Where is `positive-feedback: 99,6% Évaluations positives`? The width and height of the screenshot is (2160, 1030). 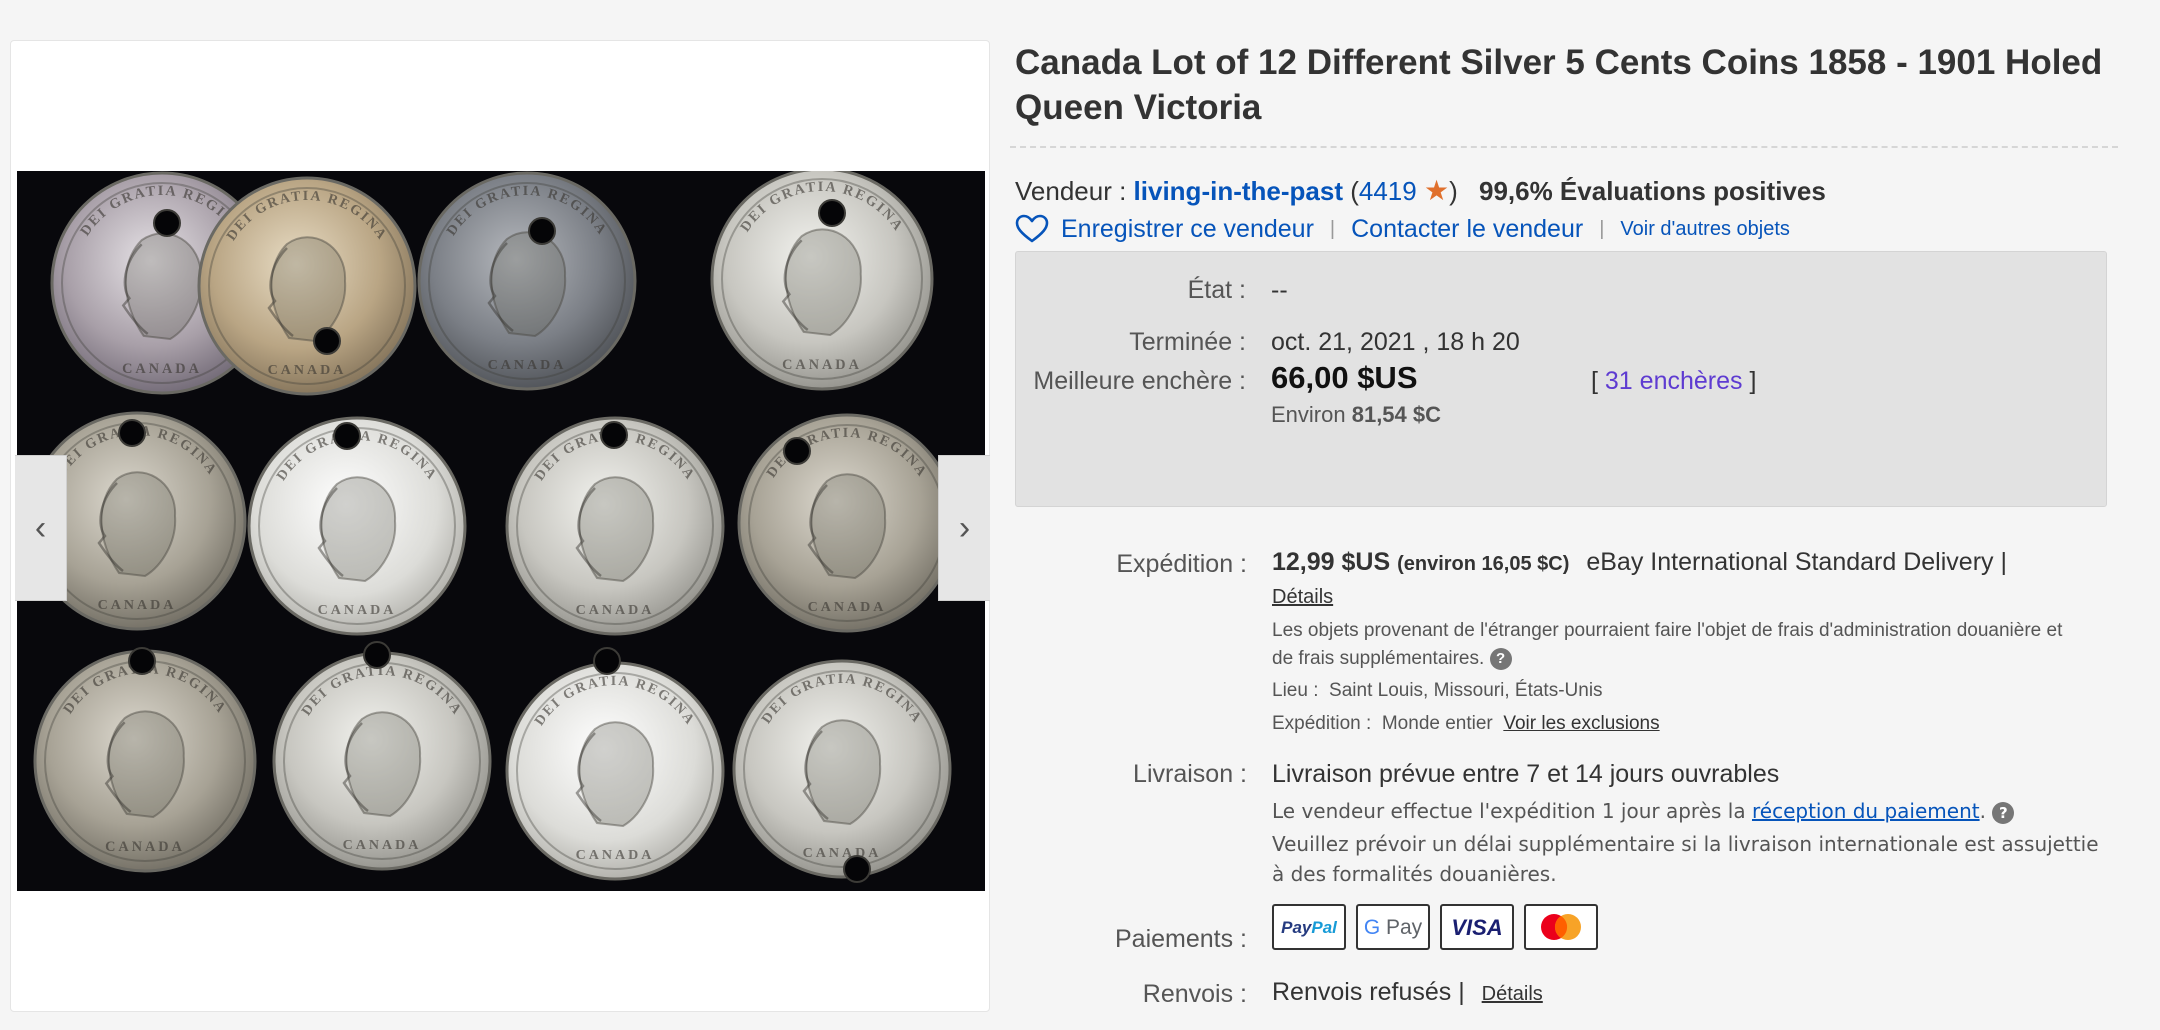
positive-feedback: 99,6% Évaluations positives is located at coordinates (1652, 191).